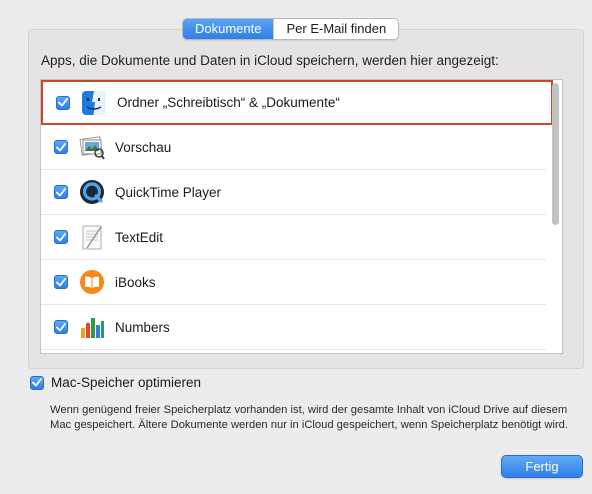  I want to click on list-item-label: Ordner „Schreibtisch“ & „Dokumente“, so click(228, 102).